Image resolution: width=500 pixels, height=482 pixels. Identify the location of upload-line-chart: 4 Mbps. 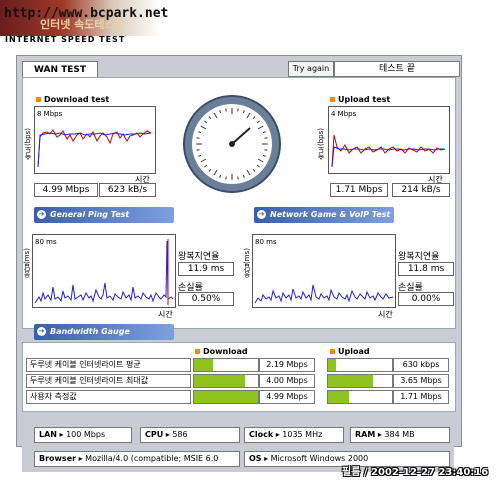
(388, 139).